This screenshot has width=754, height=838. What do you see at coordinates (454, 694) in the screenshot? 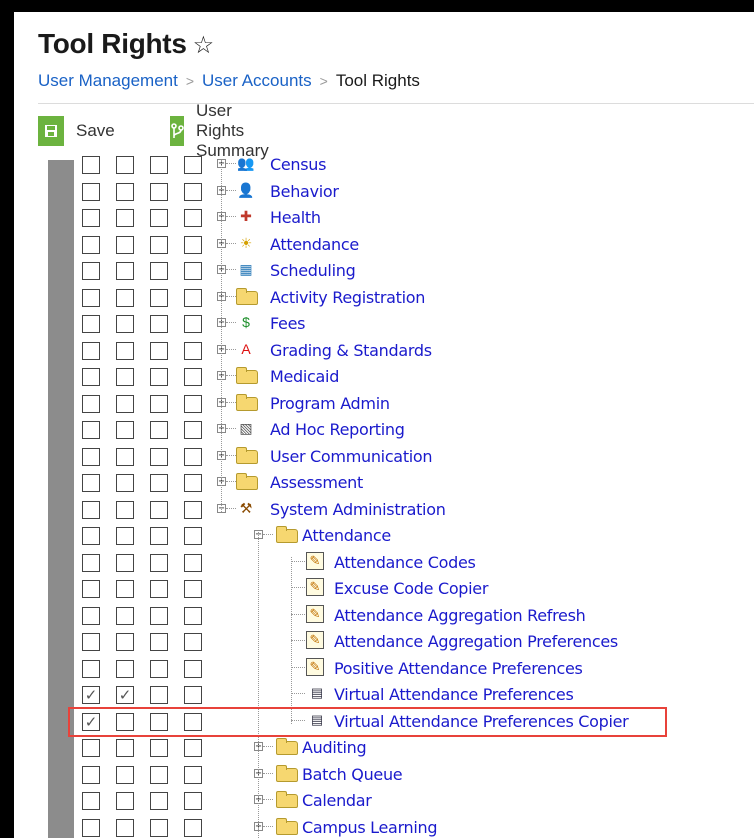
I see `tree-item-label: Virtual Attendance Preferences` at bounding box center [454, 694].